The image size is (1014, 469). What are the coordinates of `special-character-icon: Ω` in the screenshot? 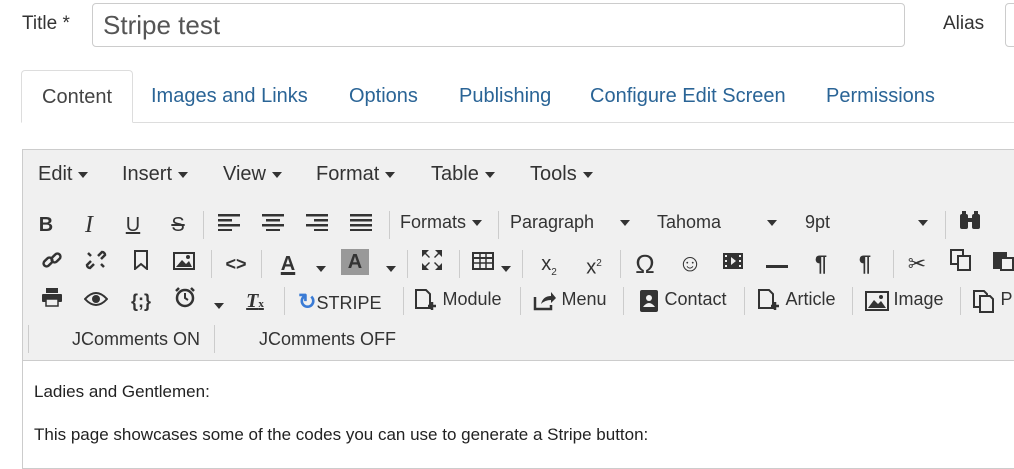 It's located at (645, 264).